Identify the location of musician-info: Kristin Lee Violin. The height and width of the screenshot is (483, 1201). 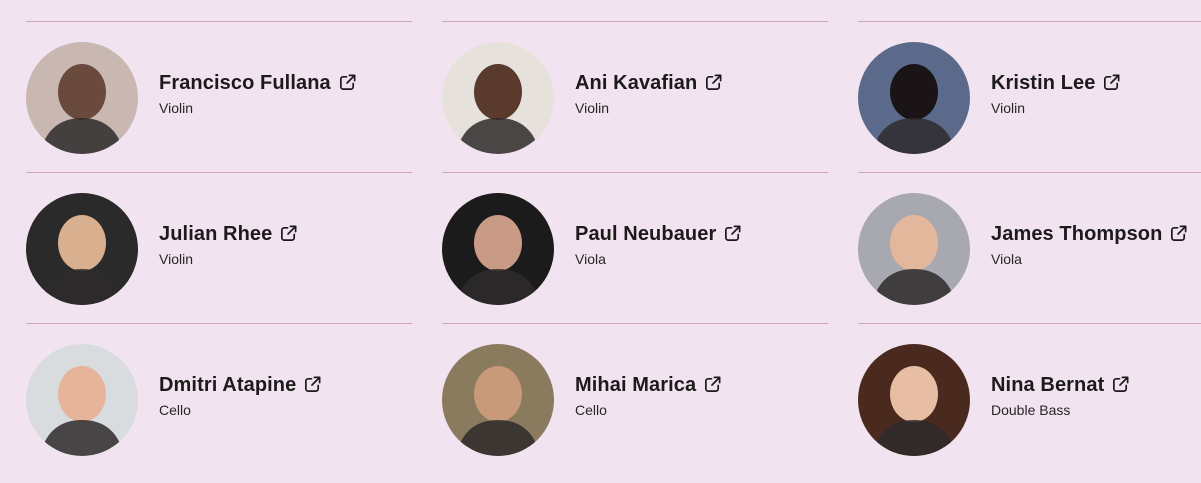
(1056, 93).